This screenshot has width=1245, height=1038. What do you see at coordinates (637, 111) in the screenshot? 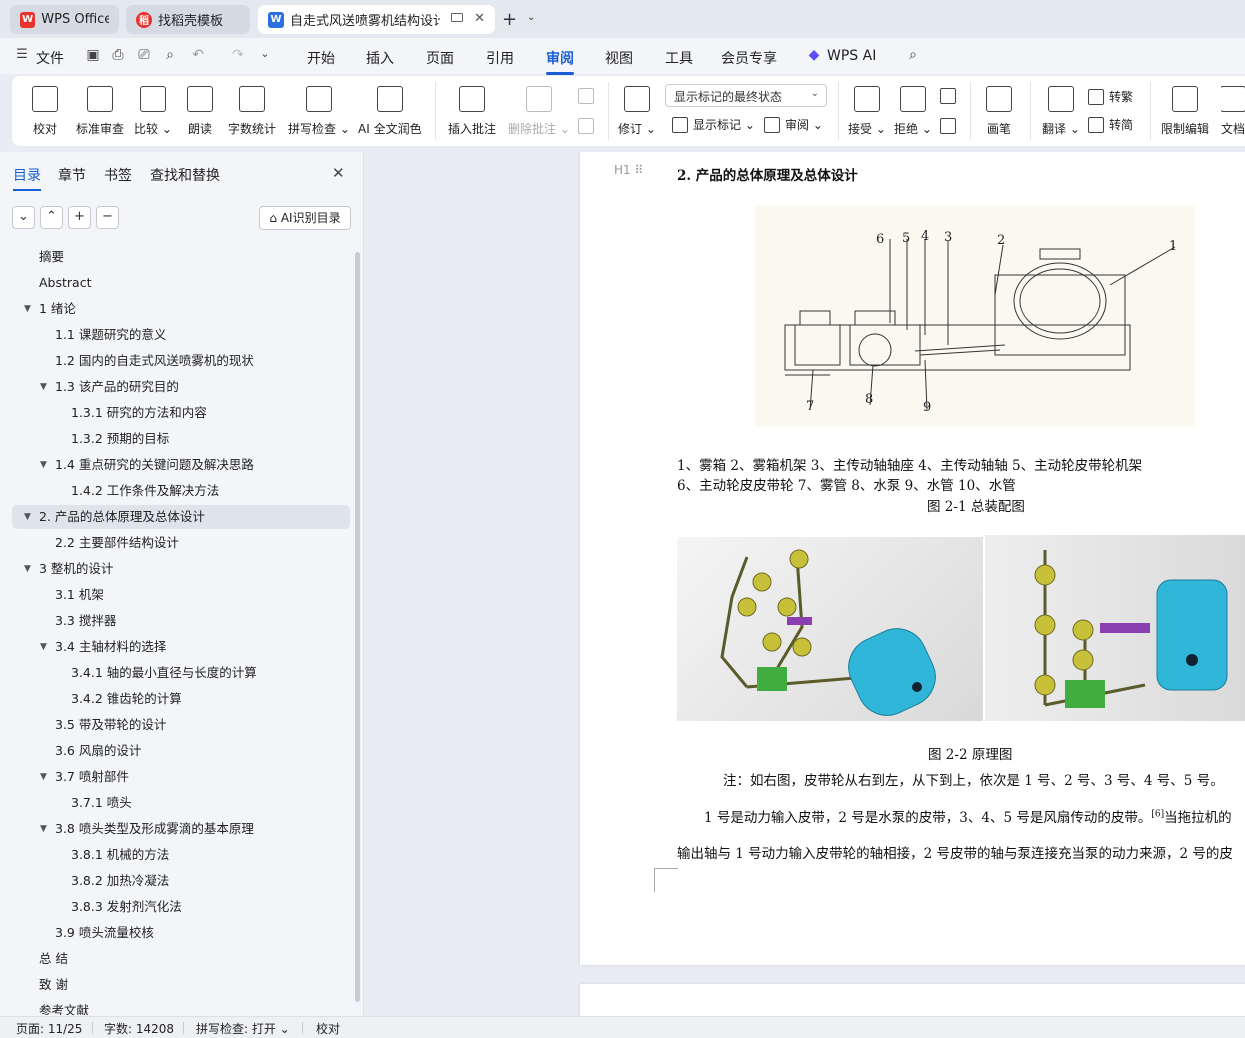
I see `track-changes-button: 修订 ⌄` at bounding box center [637, 111].